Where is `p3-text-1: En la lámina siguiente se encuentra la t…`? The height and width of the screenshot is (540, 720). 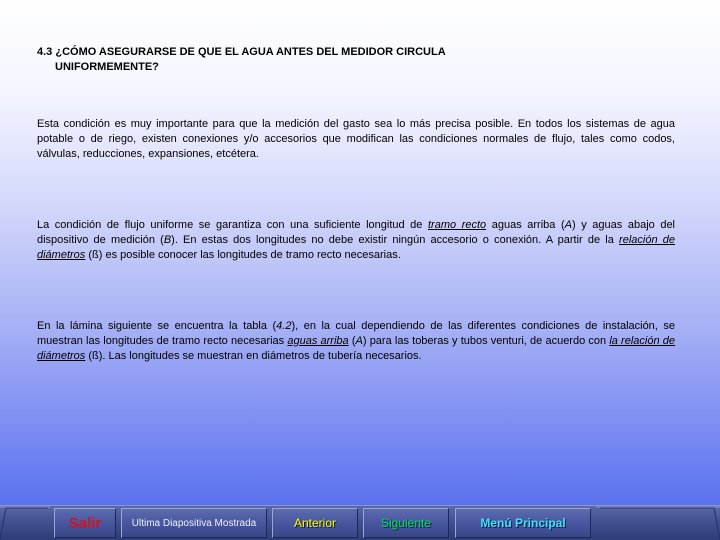
p3-text-1: En la lámina siguiente se encuentra la t… is located at coordinates (157, 326).